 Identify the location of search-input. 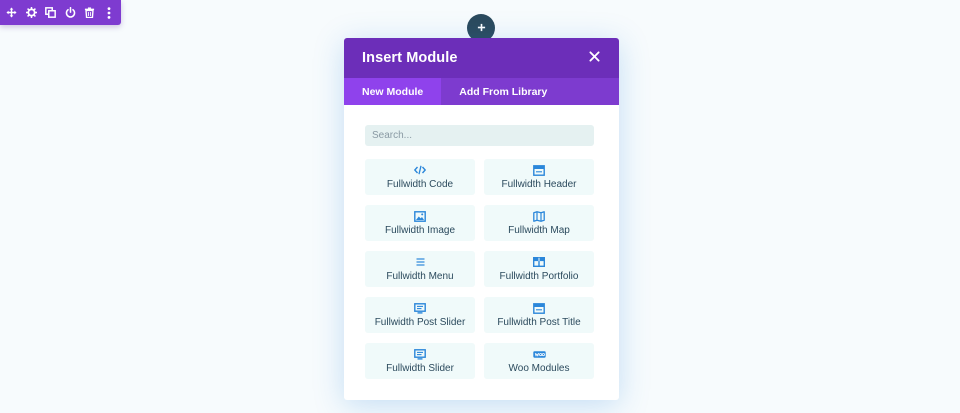
(479, 135).